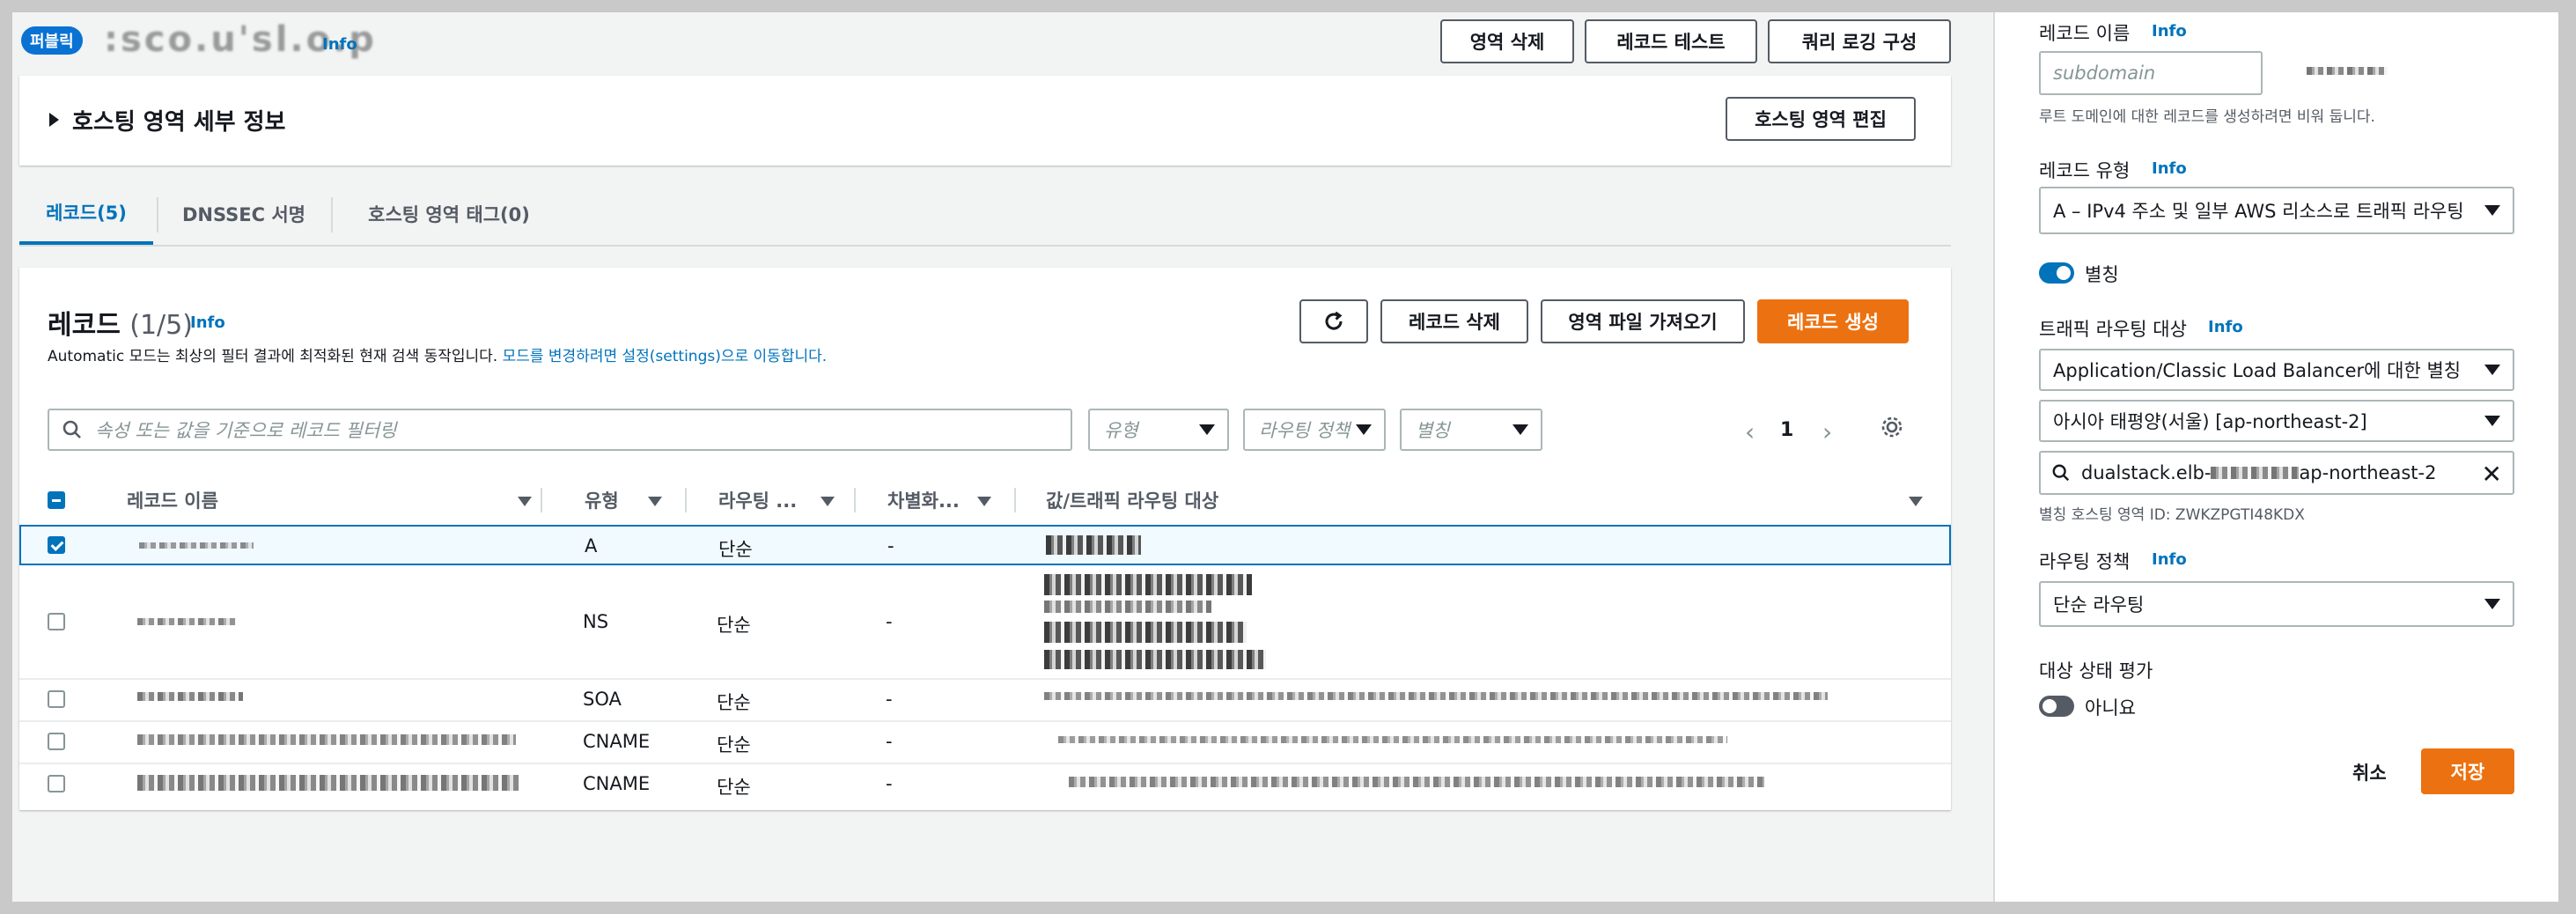  I want to click on record-name-info-link: Info, so click(2169, 31).